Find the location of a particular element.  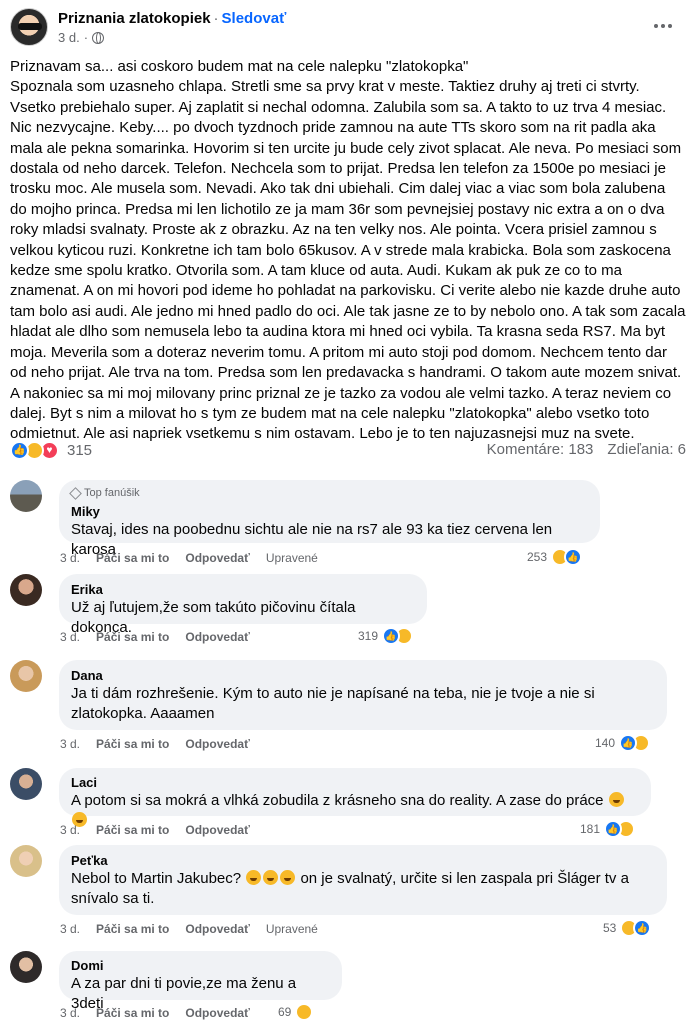

comment-author: Laci is located at coordinates (355, 782).